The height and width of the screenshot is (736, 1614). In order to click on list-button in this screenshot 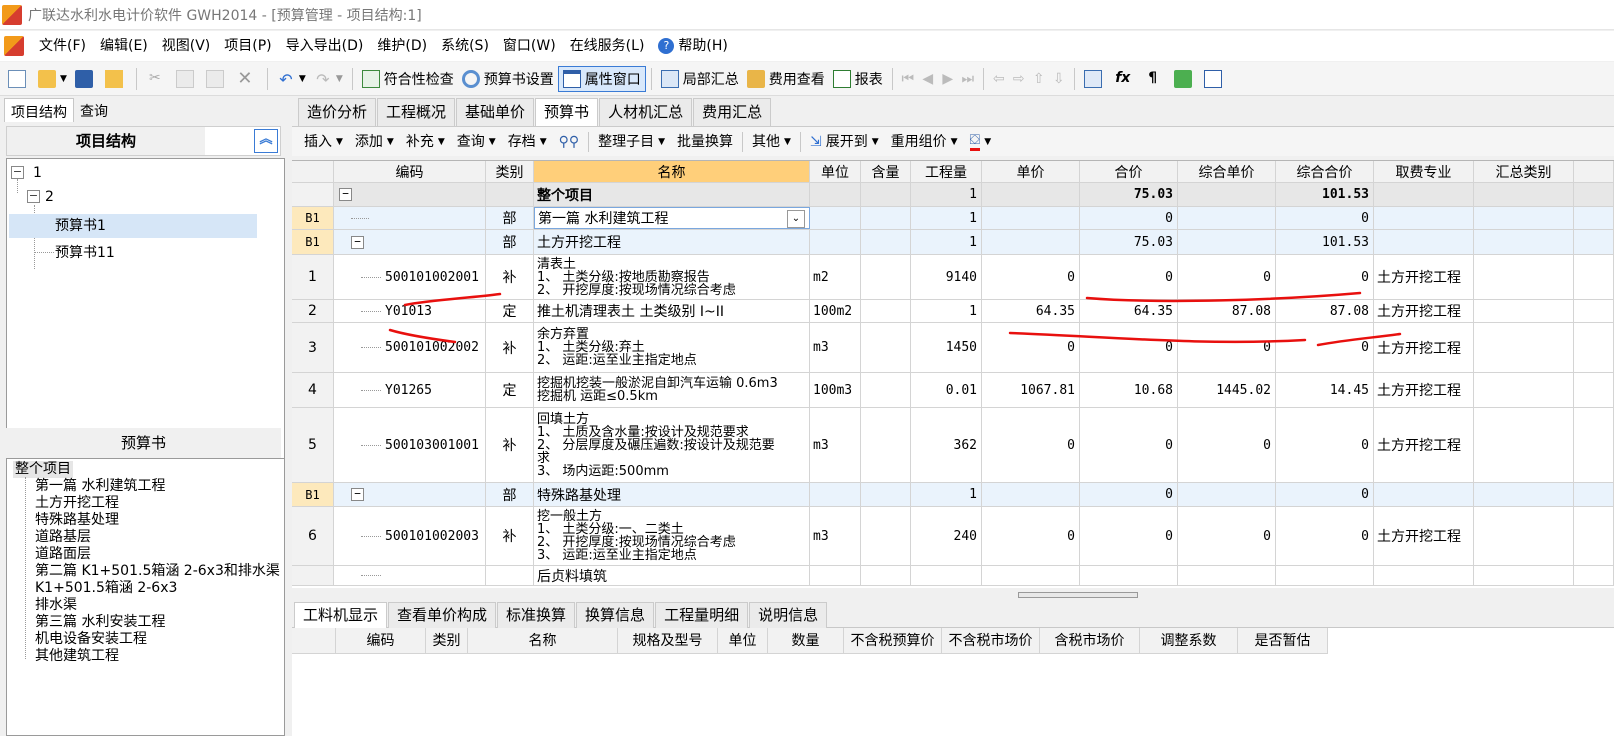, I will do `click(1215, 79)`.